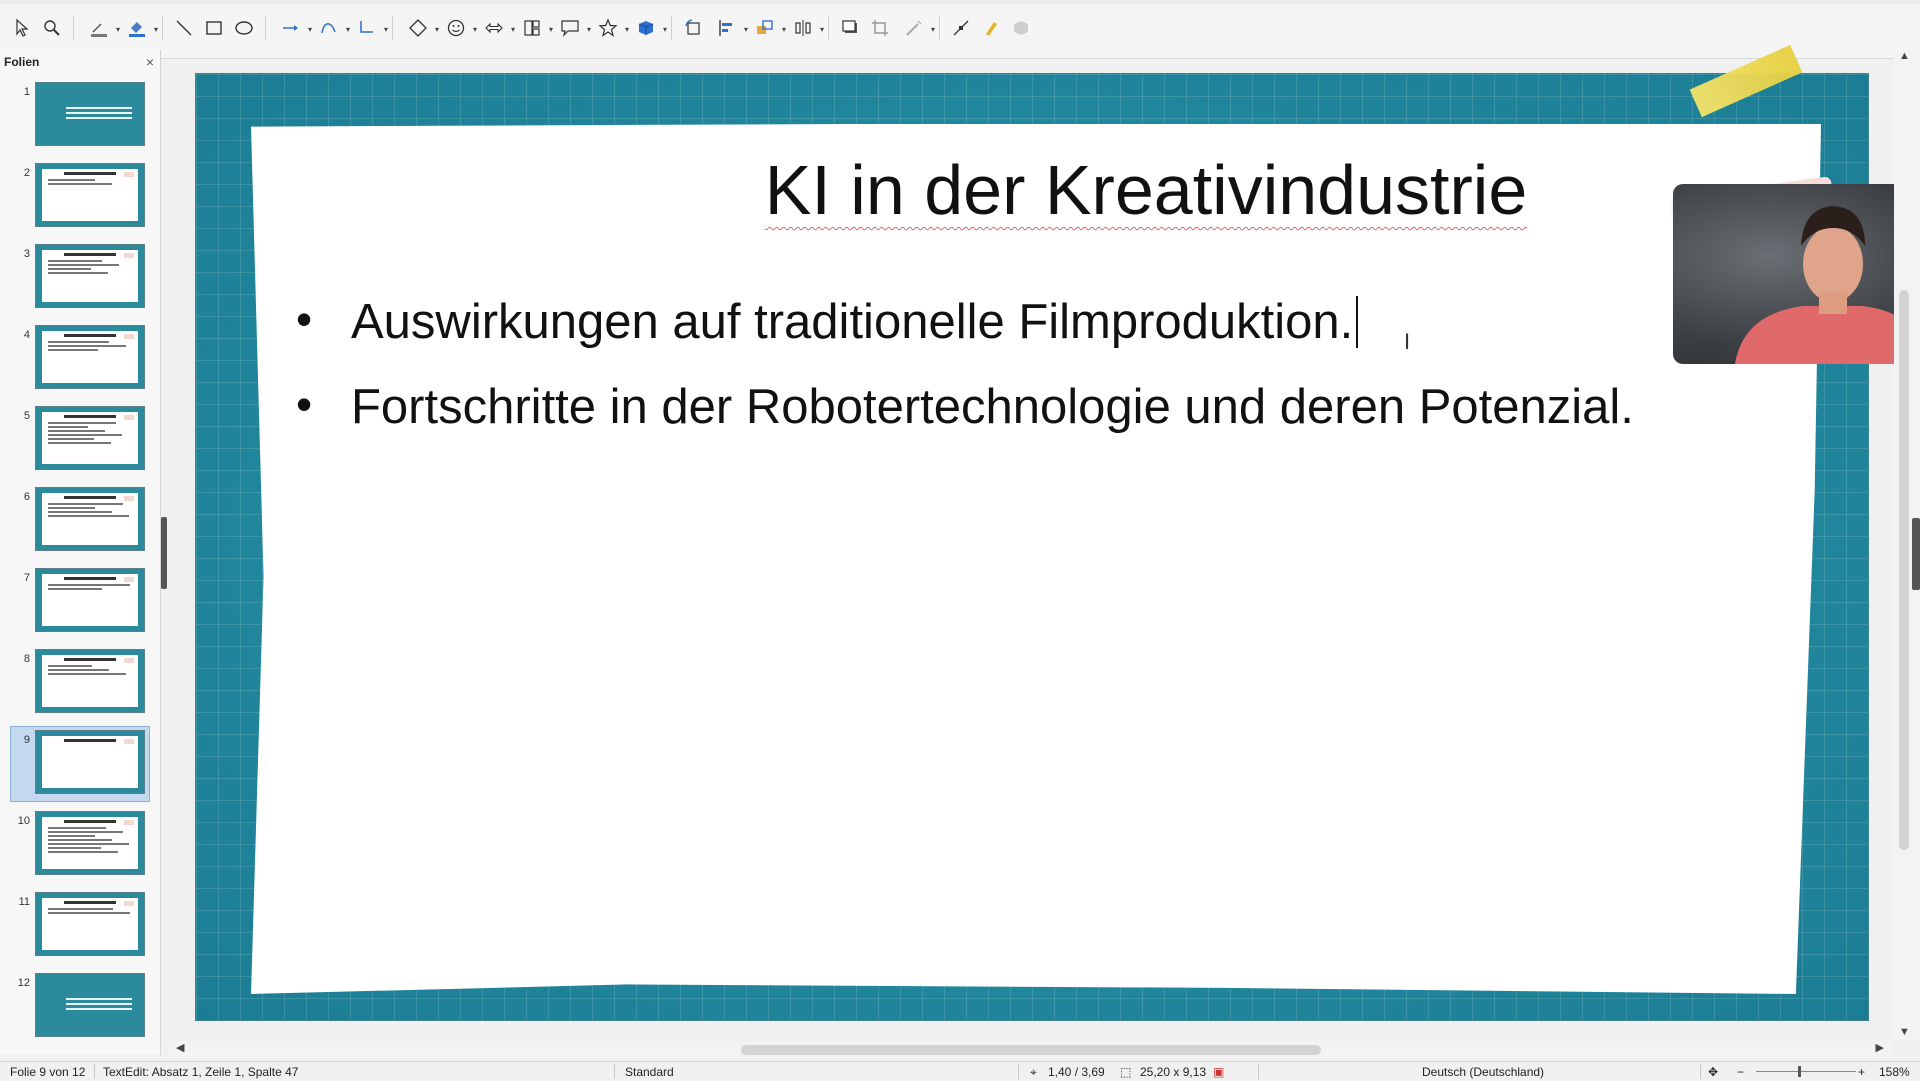 The height and width of the screenshot is (1081, 1920). I want to click on thumbnail-paper, so click(90, 681).